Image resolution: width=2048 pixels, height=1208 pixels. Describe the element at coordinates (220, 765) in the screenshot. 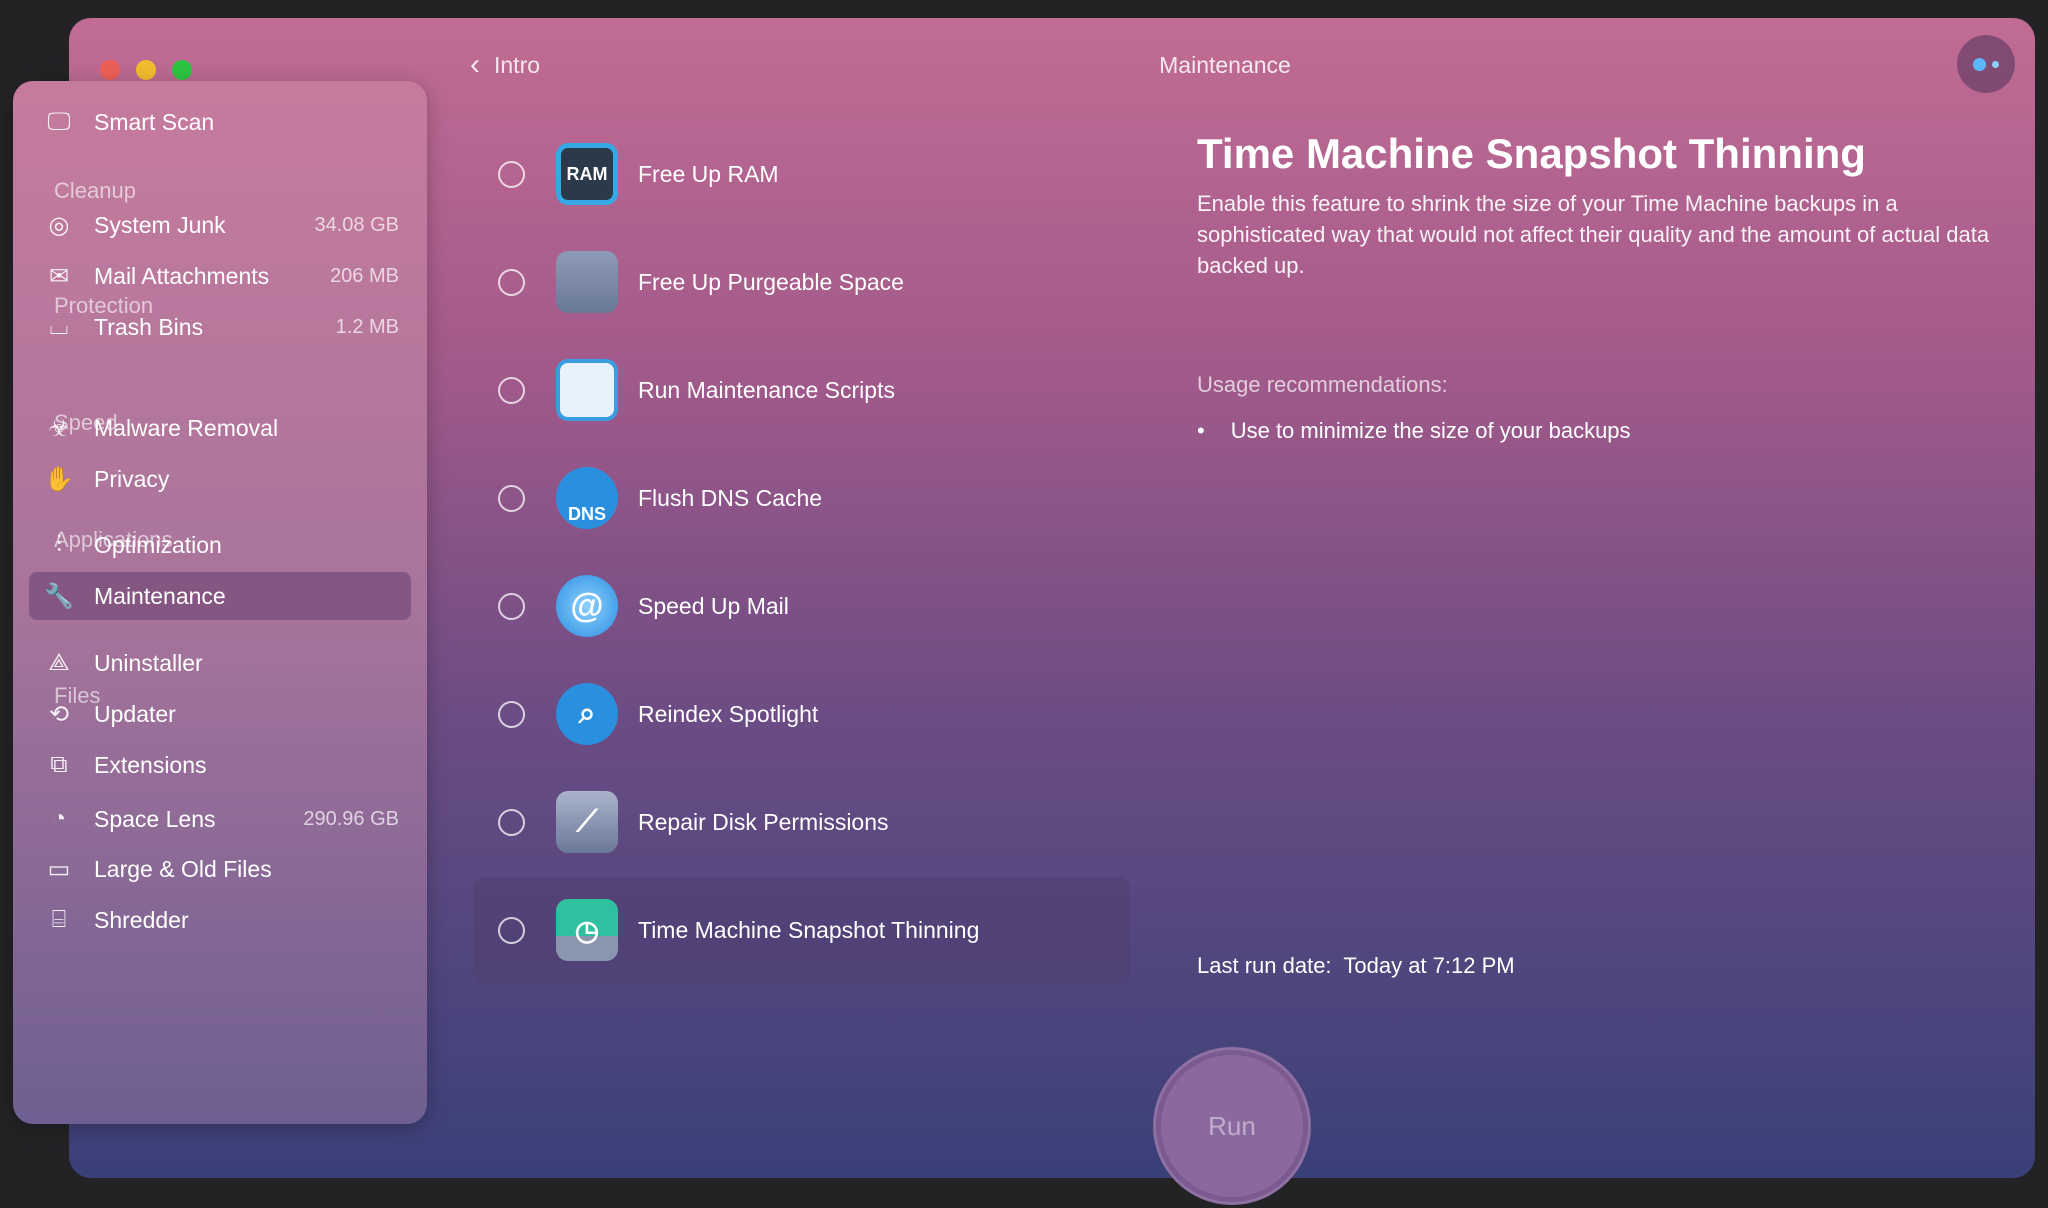

I see `sidebar-item-extensions: ⧉ Extensions` at that location.